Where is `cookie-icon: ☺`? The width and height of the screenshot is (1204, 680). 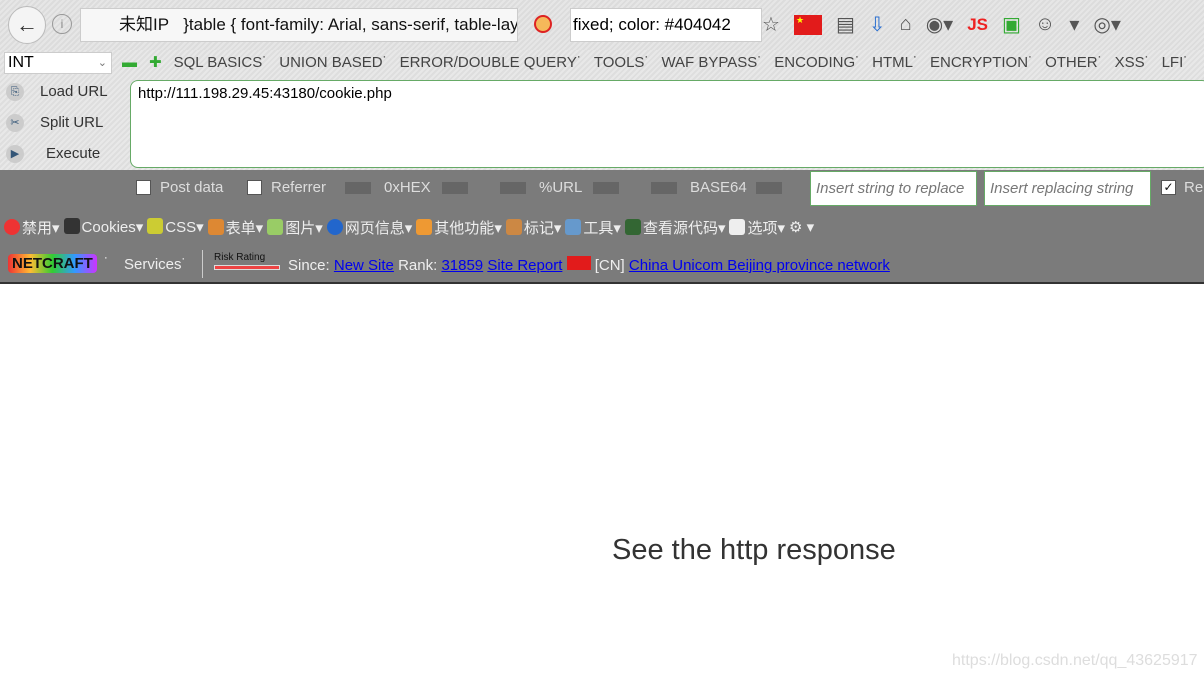 cookie-icon: ☺ is located at coordinates (1045, 24).